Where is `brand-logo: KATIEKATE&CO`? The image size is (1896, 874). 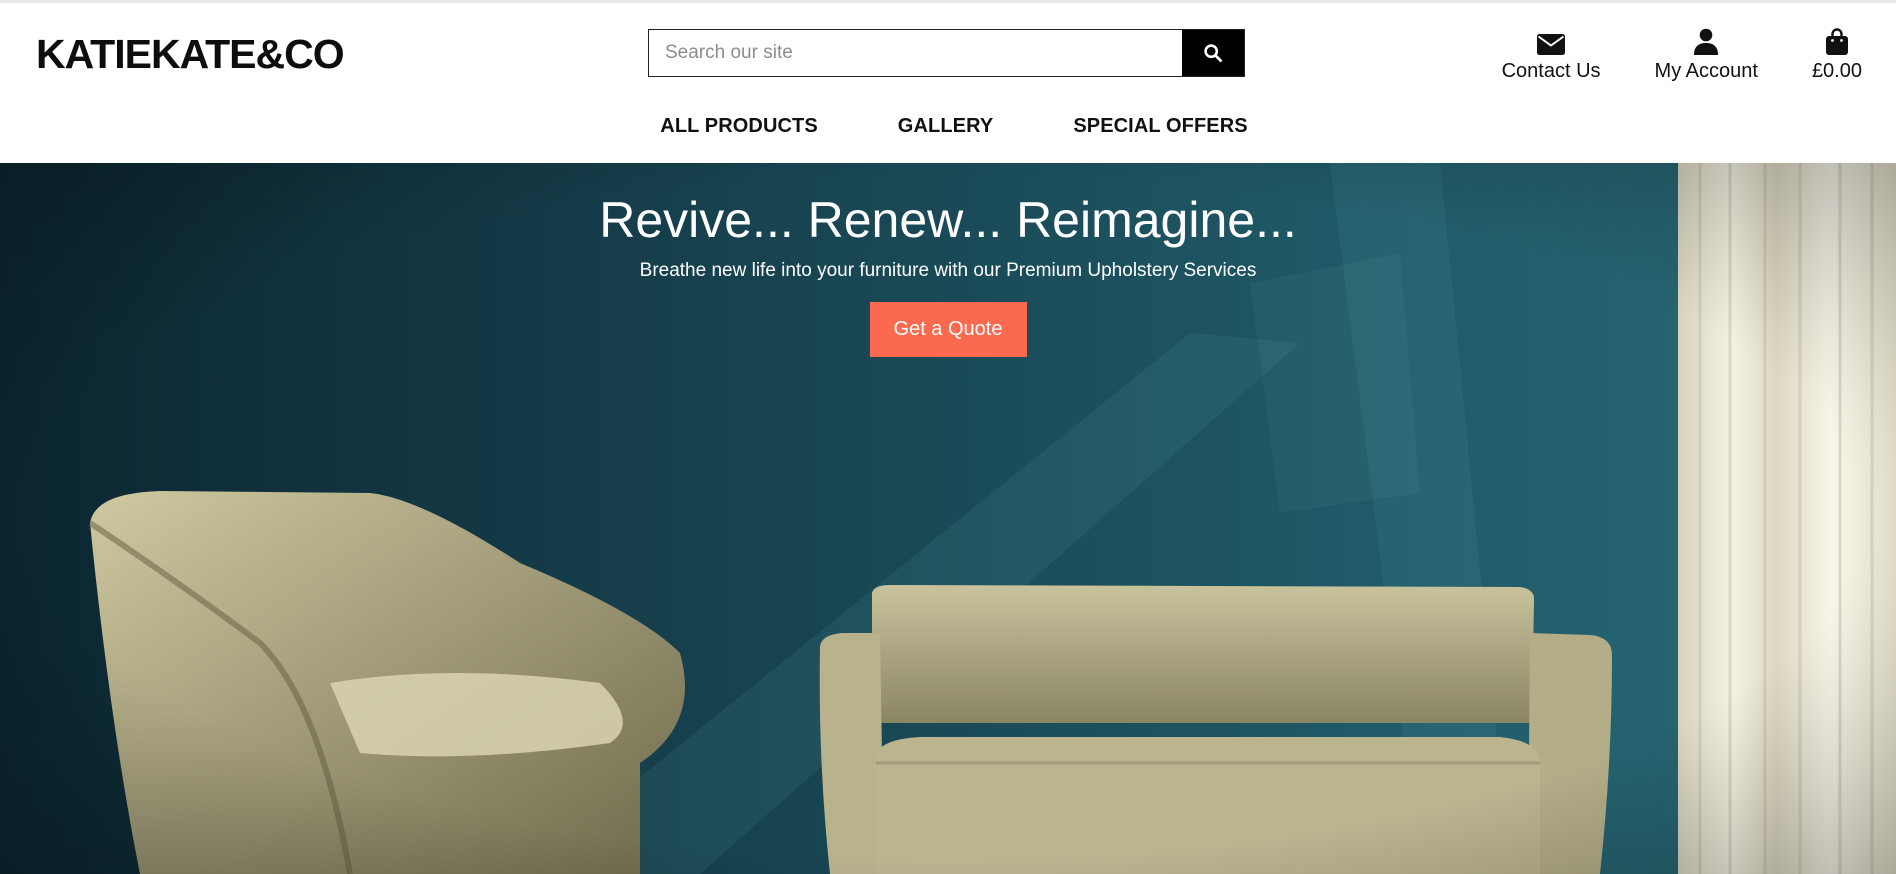 brand-logo: KATIEKATE&CO is located at coordinates (190, 54).